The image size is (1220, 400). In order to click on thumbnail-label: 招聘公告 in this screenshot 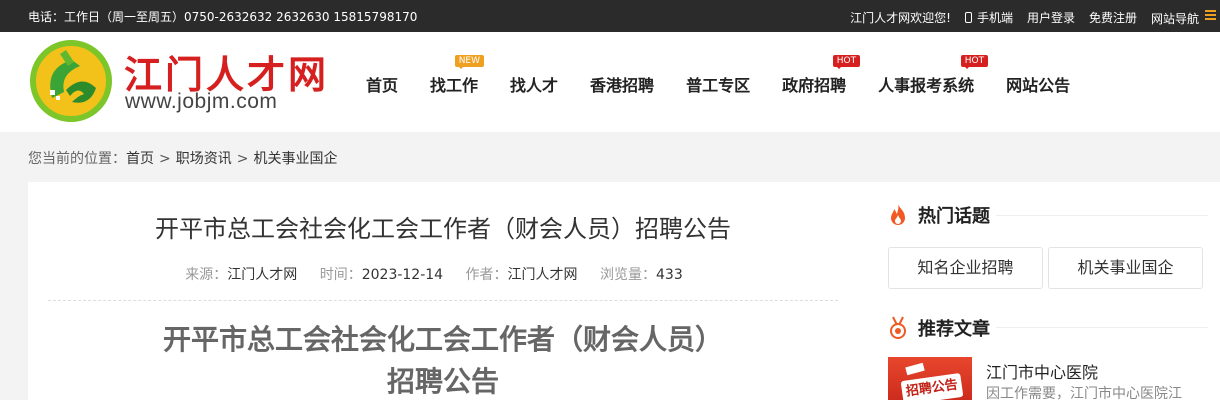, I will do `click(932, 386)`.